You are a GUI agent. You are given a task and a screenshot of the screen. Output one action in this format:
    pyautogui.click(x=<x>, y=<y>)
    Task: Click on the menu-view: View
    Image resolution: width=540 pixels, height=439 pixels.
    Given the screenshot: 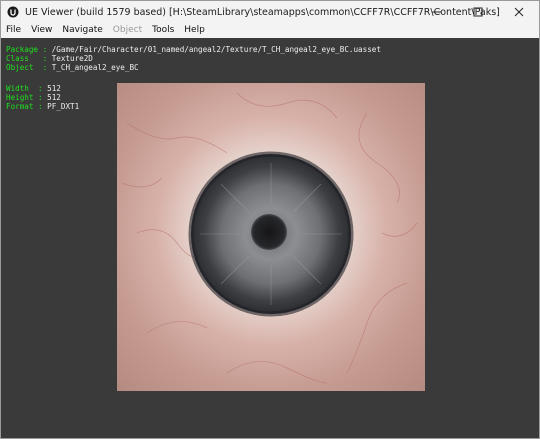 What is the action you would take?
    pyautogui.click(x=41, y=30)
    